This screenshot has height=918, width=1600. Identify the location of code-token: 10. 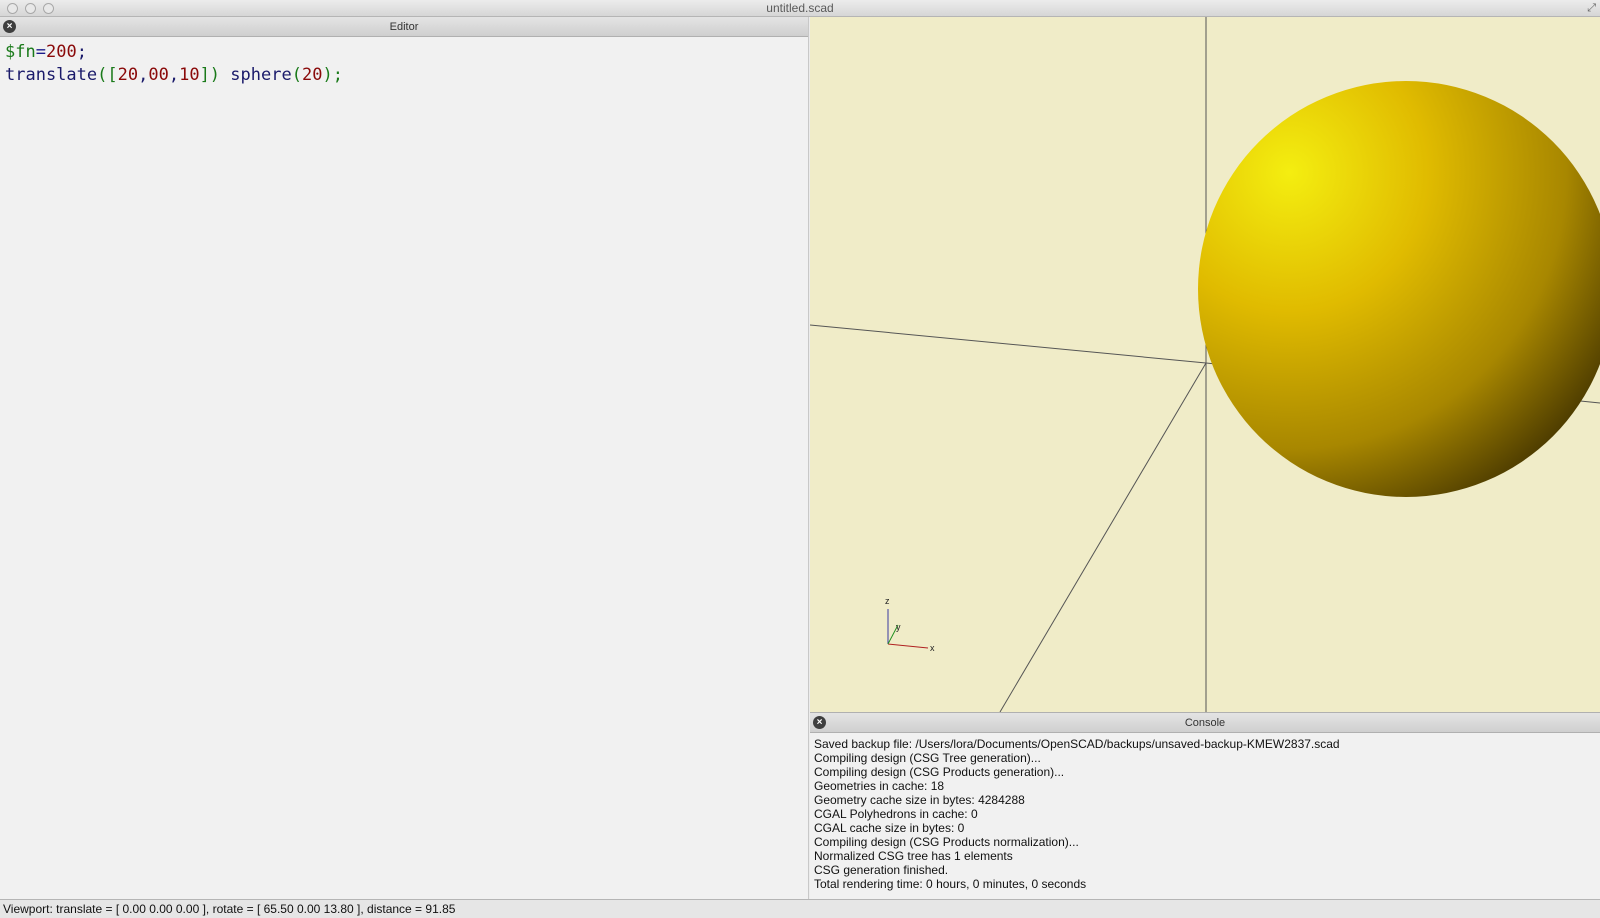
(189, 75).